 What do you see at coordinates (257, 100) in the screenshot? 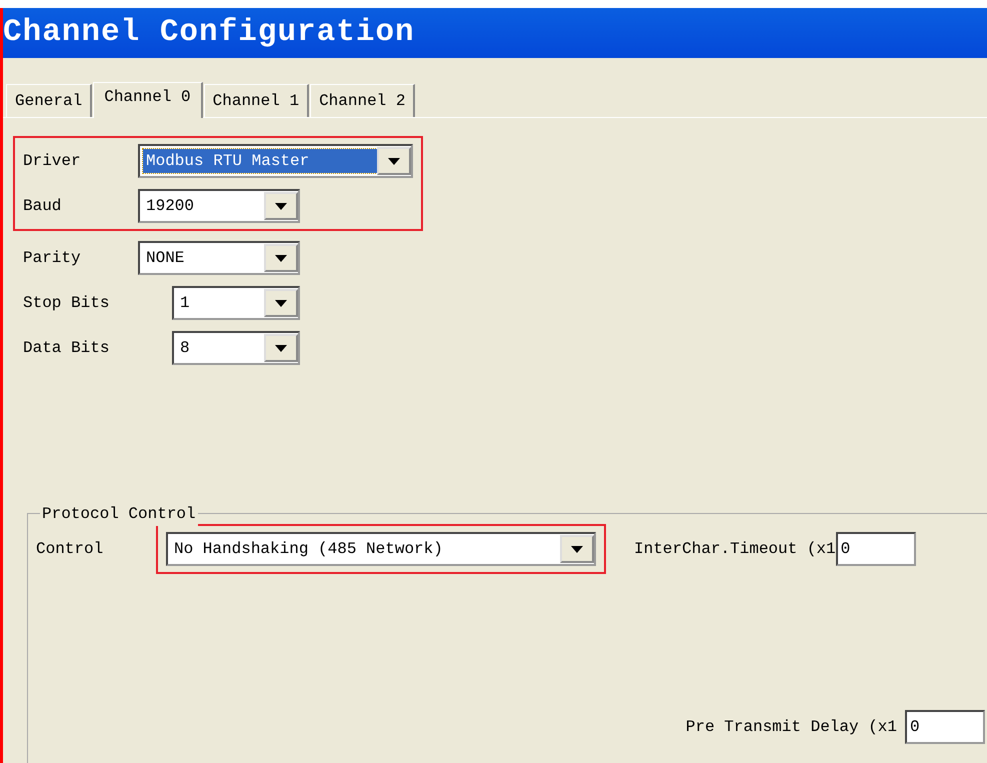
I see `tab: Channel 1` at bounding box center [257, 100].